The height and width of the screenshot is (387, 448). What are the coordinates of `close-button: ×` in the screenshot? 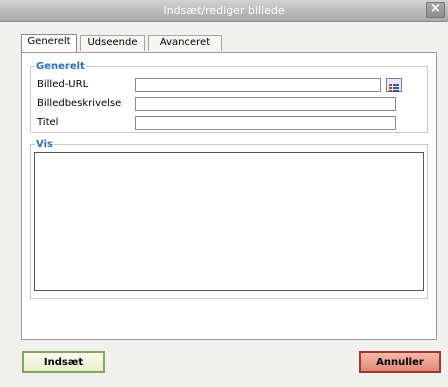 It's located at (435, 9).